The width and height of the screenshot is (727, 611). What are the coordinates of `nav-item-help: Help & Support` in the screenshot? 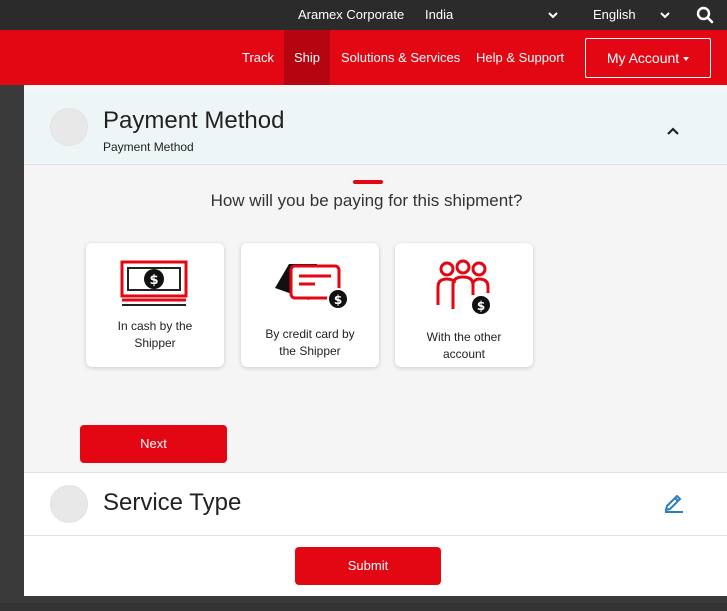 It's located at (520, 57).